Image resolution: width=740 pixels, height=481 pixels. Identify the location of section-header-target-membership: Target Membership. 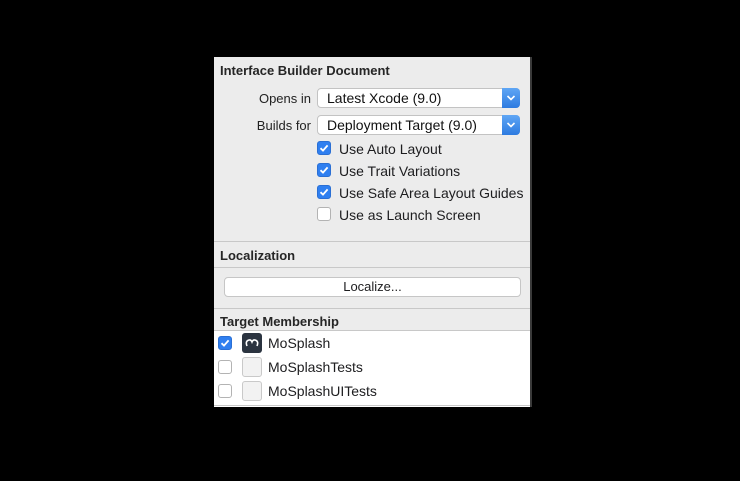
(279, 321).